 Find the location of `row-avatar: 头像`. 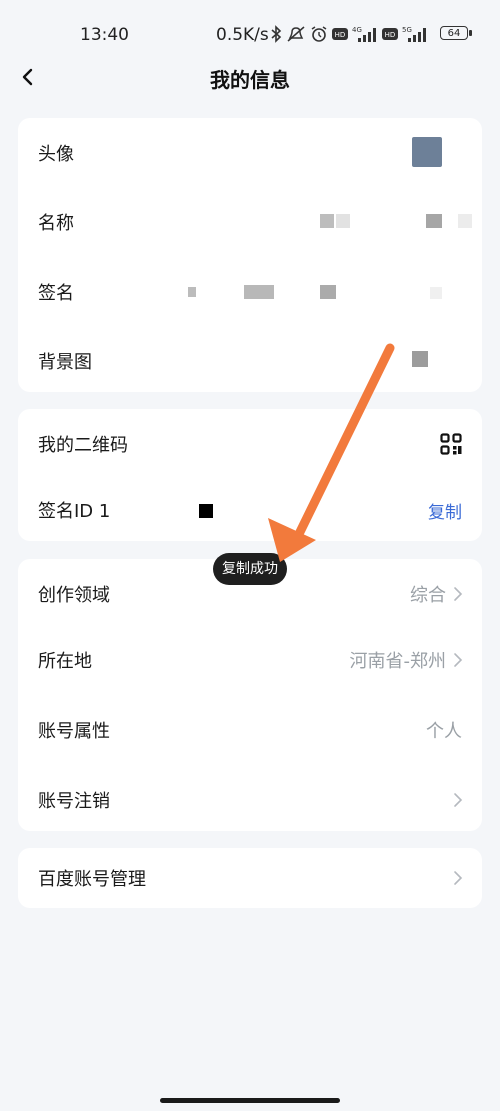

row-avatar: 头像 is located at coordinates (250, 153).